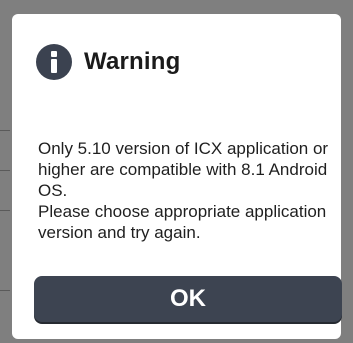 This screenshot has width=353, height=343. I want to click on dialog-title: Warning, so click(132, 61).